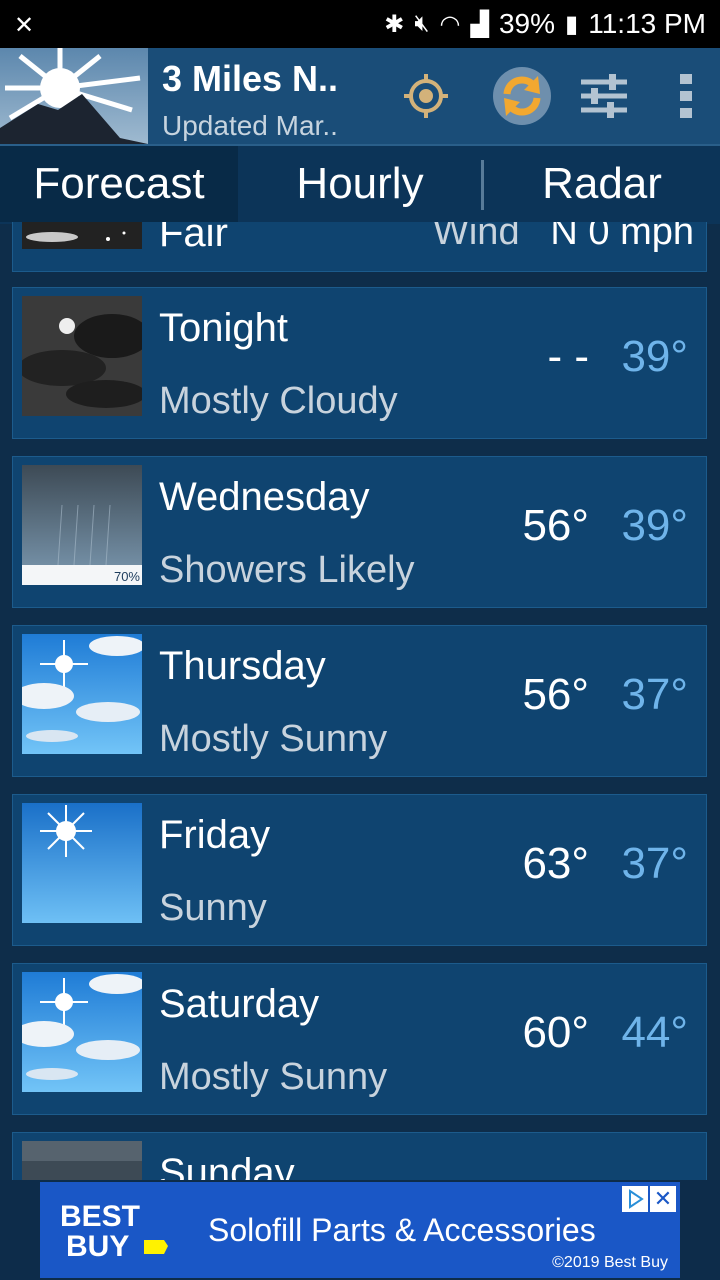  What do you see at coordinates (555, 863) in the screenshot?
I see `high-temp: 63°` at bounding box center [555, 863].